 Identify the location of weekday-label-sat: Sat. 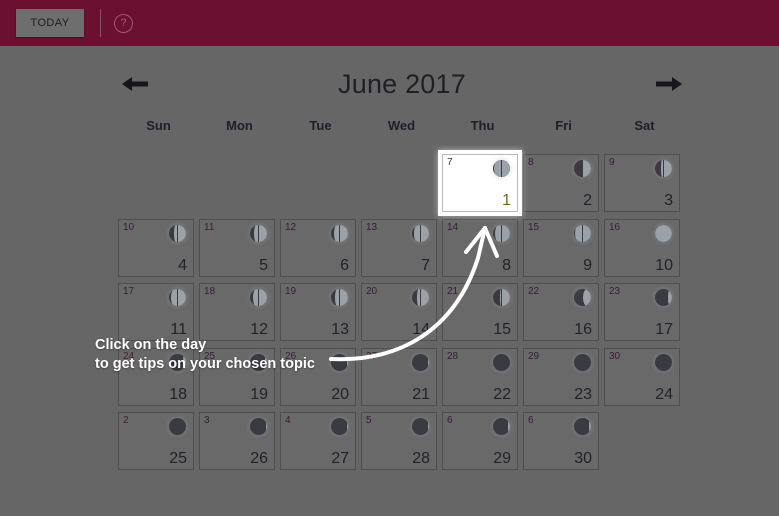
(644, 125).